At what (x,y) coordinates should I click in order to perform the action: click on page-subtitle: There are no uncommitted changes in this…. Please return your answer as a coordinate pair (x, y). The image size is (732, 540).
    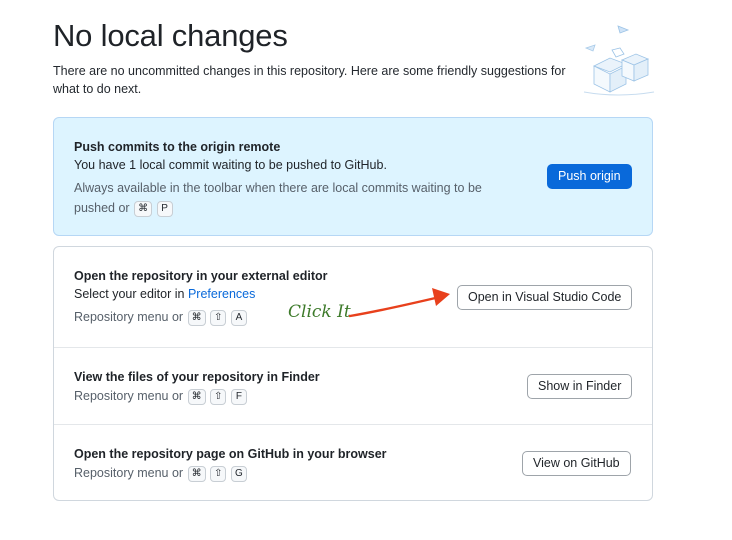
    Looking at the image, I should click on (309, 80).